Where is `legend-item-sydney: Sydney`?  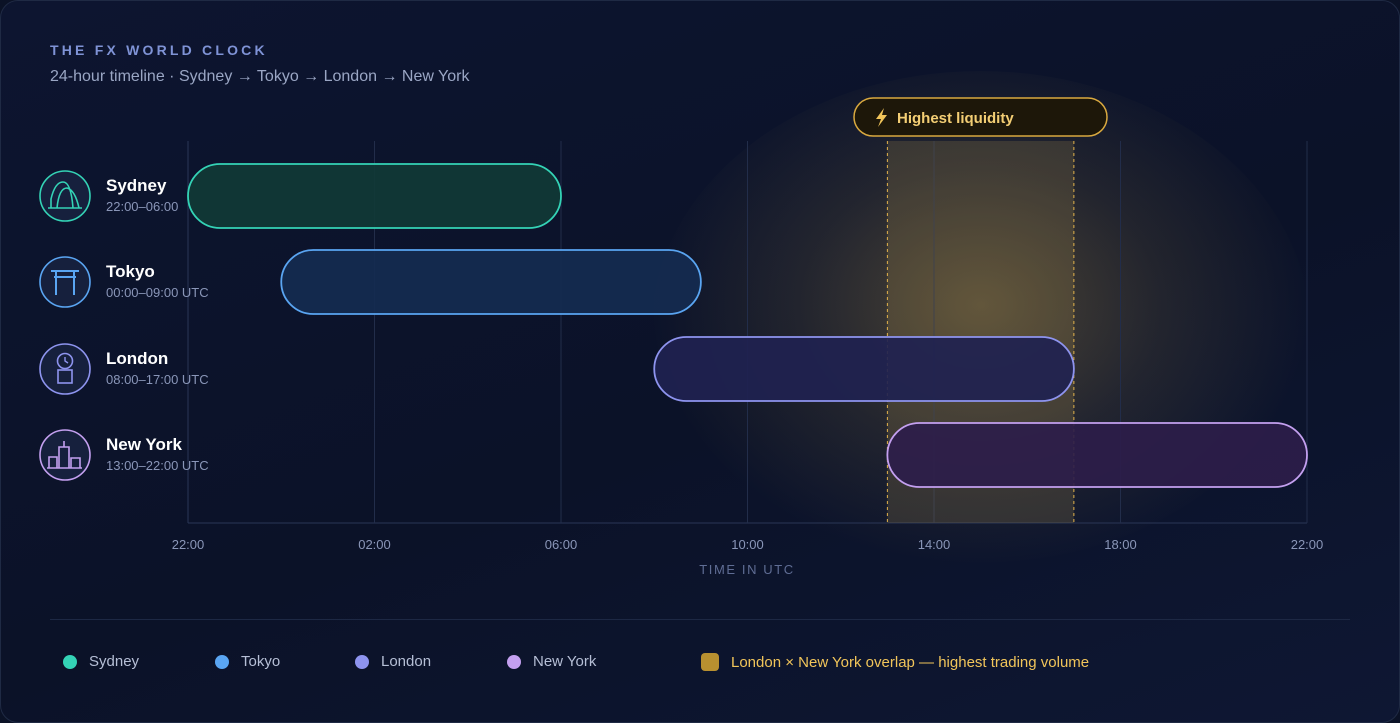
legend-item-sydney: Sydney is located at coordinates (101, 661).